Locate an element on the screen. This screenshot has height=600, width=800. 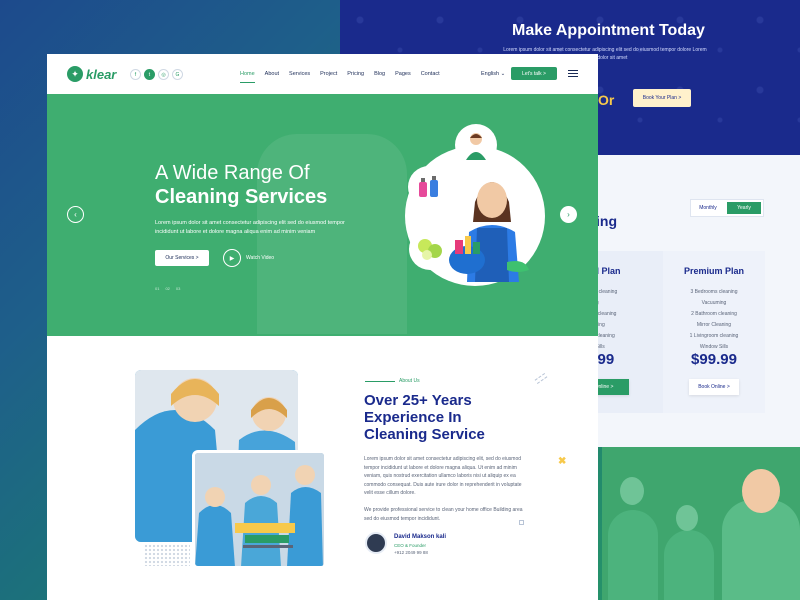
team-photo-small is located at coordinates (259, 509).